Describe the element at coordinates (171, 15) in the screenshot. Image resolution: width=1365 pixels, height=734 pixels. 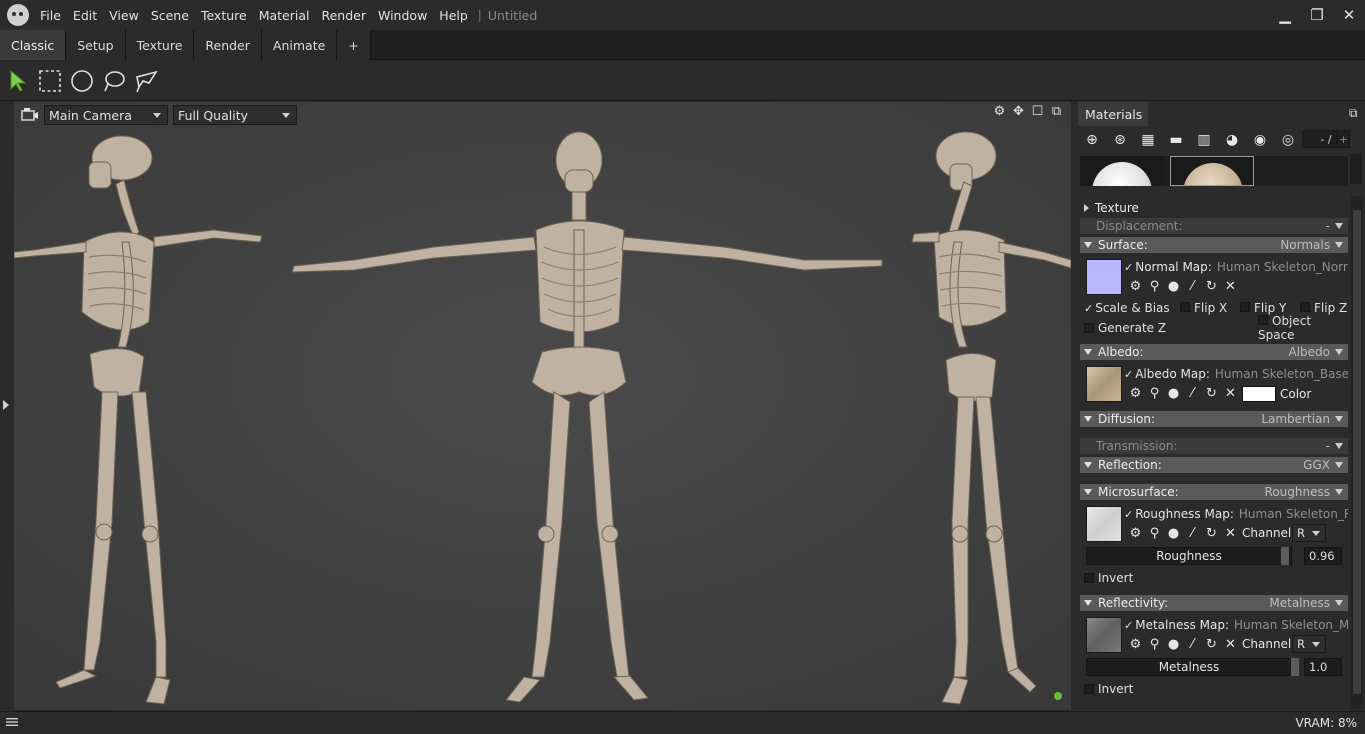
I see `menu-scene: Scene` at that location.